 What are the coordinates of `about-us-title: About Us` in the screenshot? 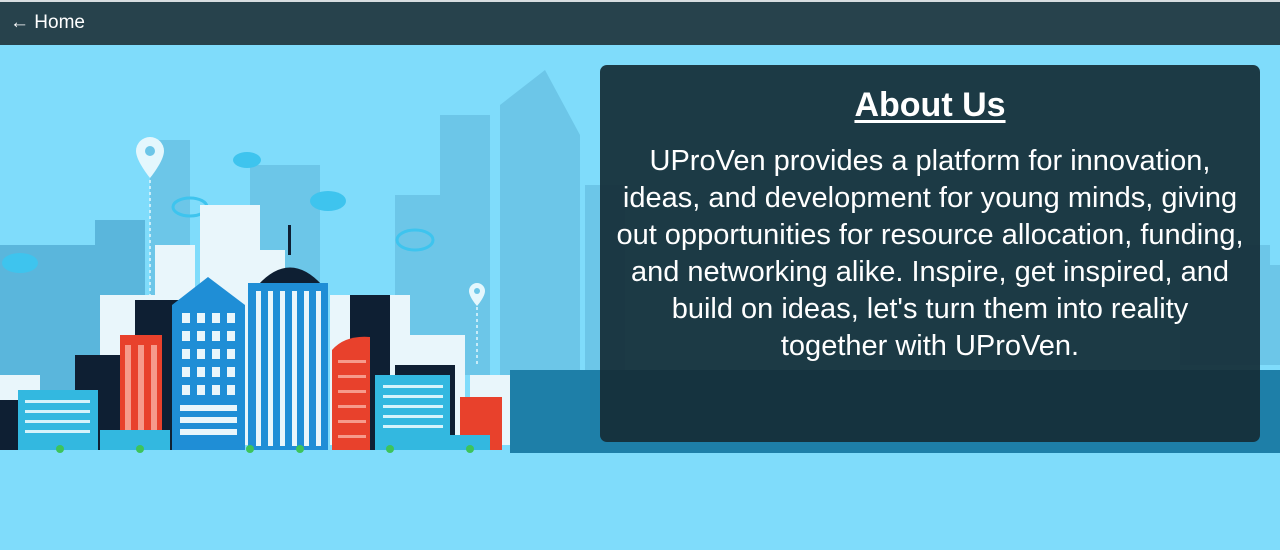 It's located at (930, 105).